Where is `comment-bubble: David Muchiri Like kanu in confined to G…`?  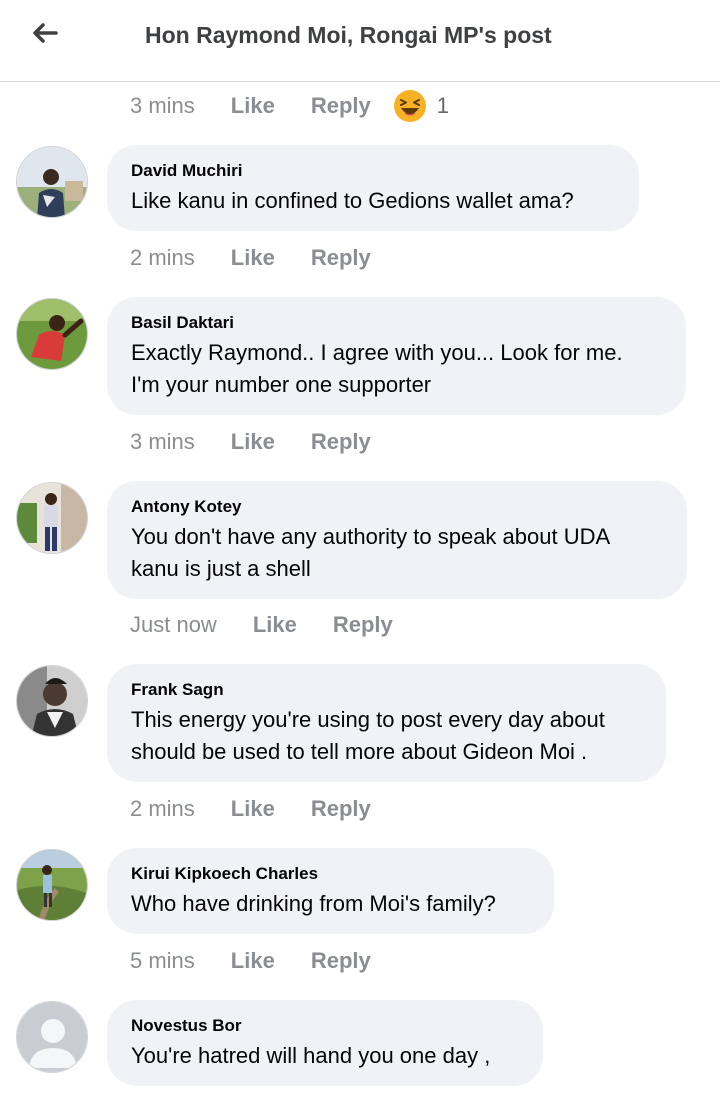 comment-bubble: David Muchiri Like kanu in confined to G… is located at coordinates (373, 188).